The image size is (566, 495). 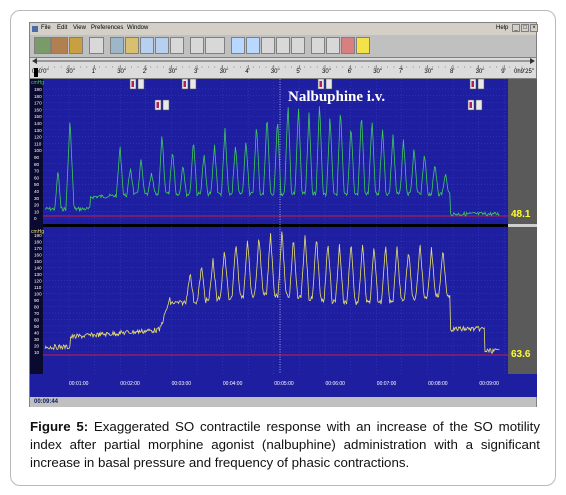 What do you see at coordinates (489, 384) in the screenshot?
I see `time-axis-label: 00:09:00` at bounding box center [489, 384].